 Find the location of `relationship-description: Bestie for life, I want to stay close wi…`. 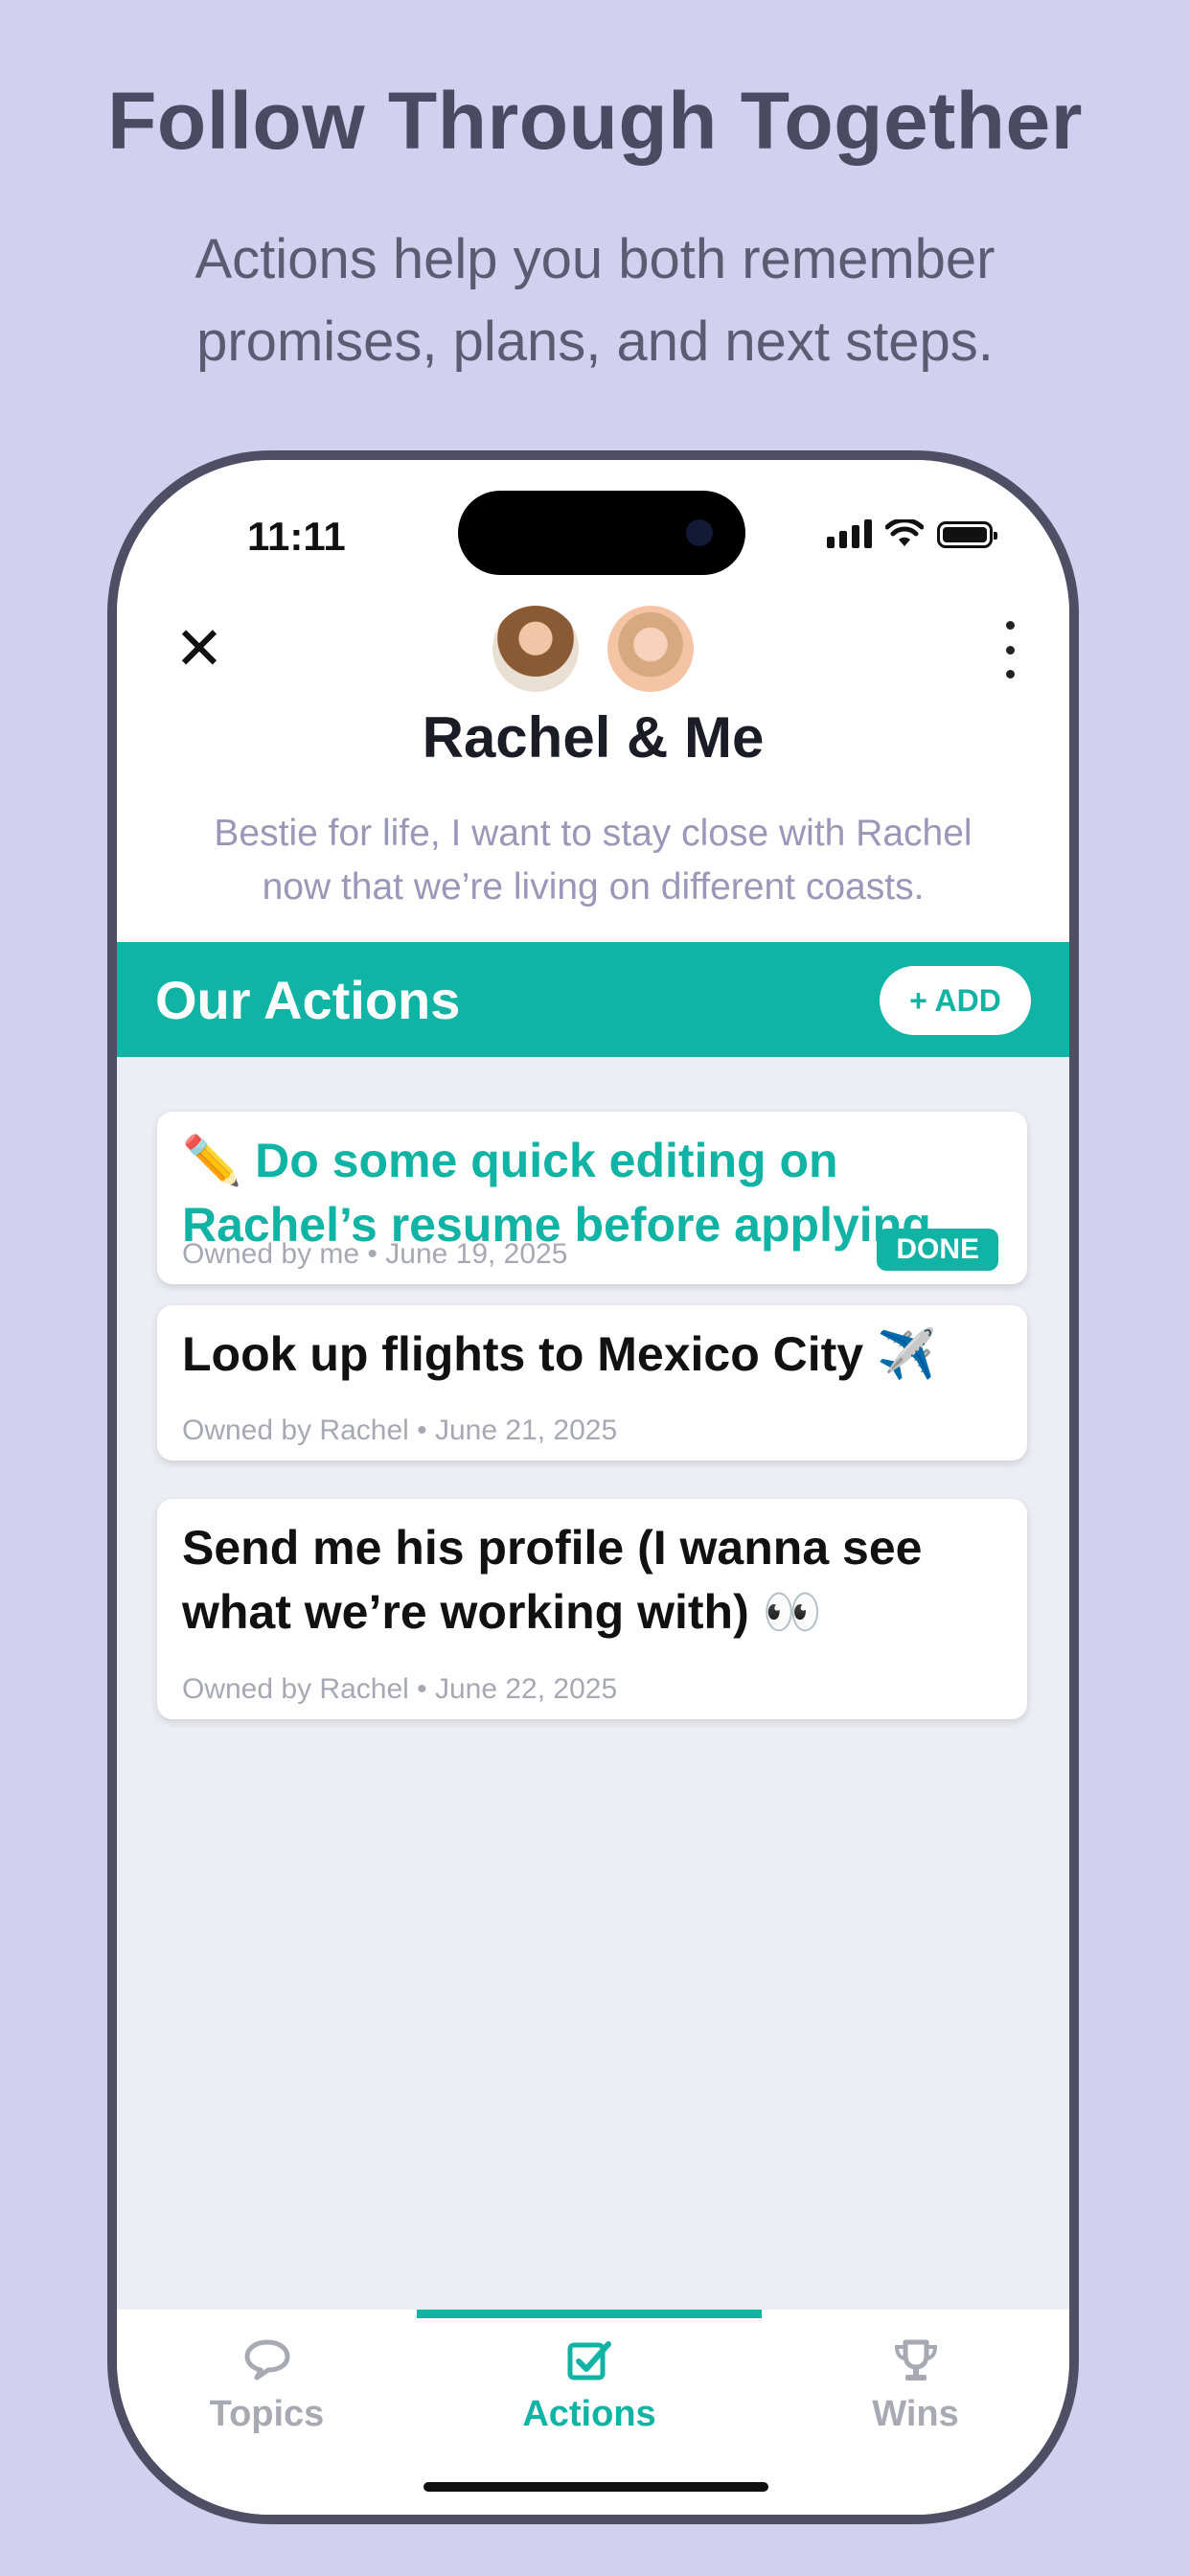

relationship-description: Bestie for life, I want to stay close wi… is located at coordinates (593, 860).